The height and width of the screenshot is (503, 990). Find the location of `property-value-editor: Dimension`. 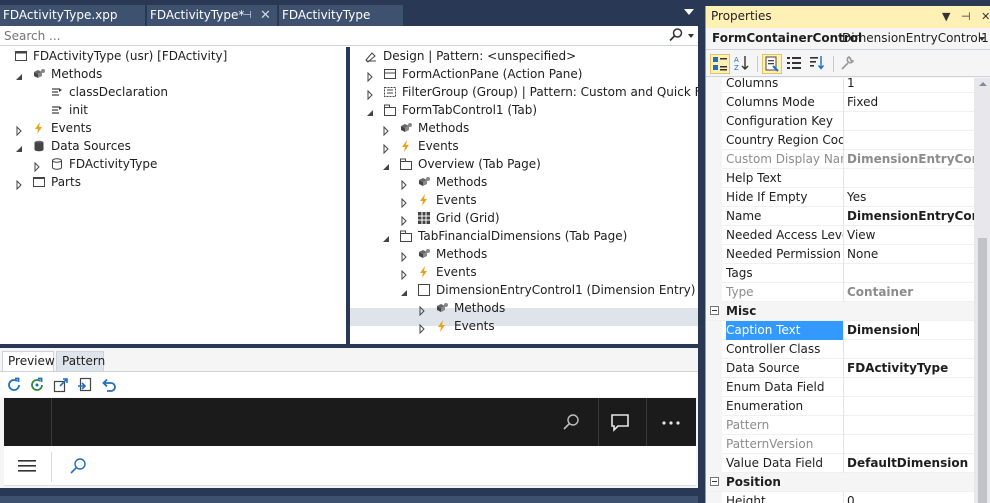

property-value-editor: Dimension is located at coordinates (910, 330).